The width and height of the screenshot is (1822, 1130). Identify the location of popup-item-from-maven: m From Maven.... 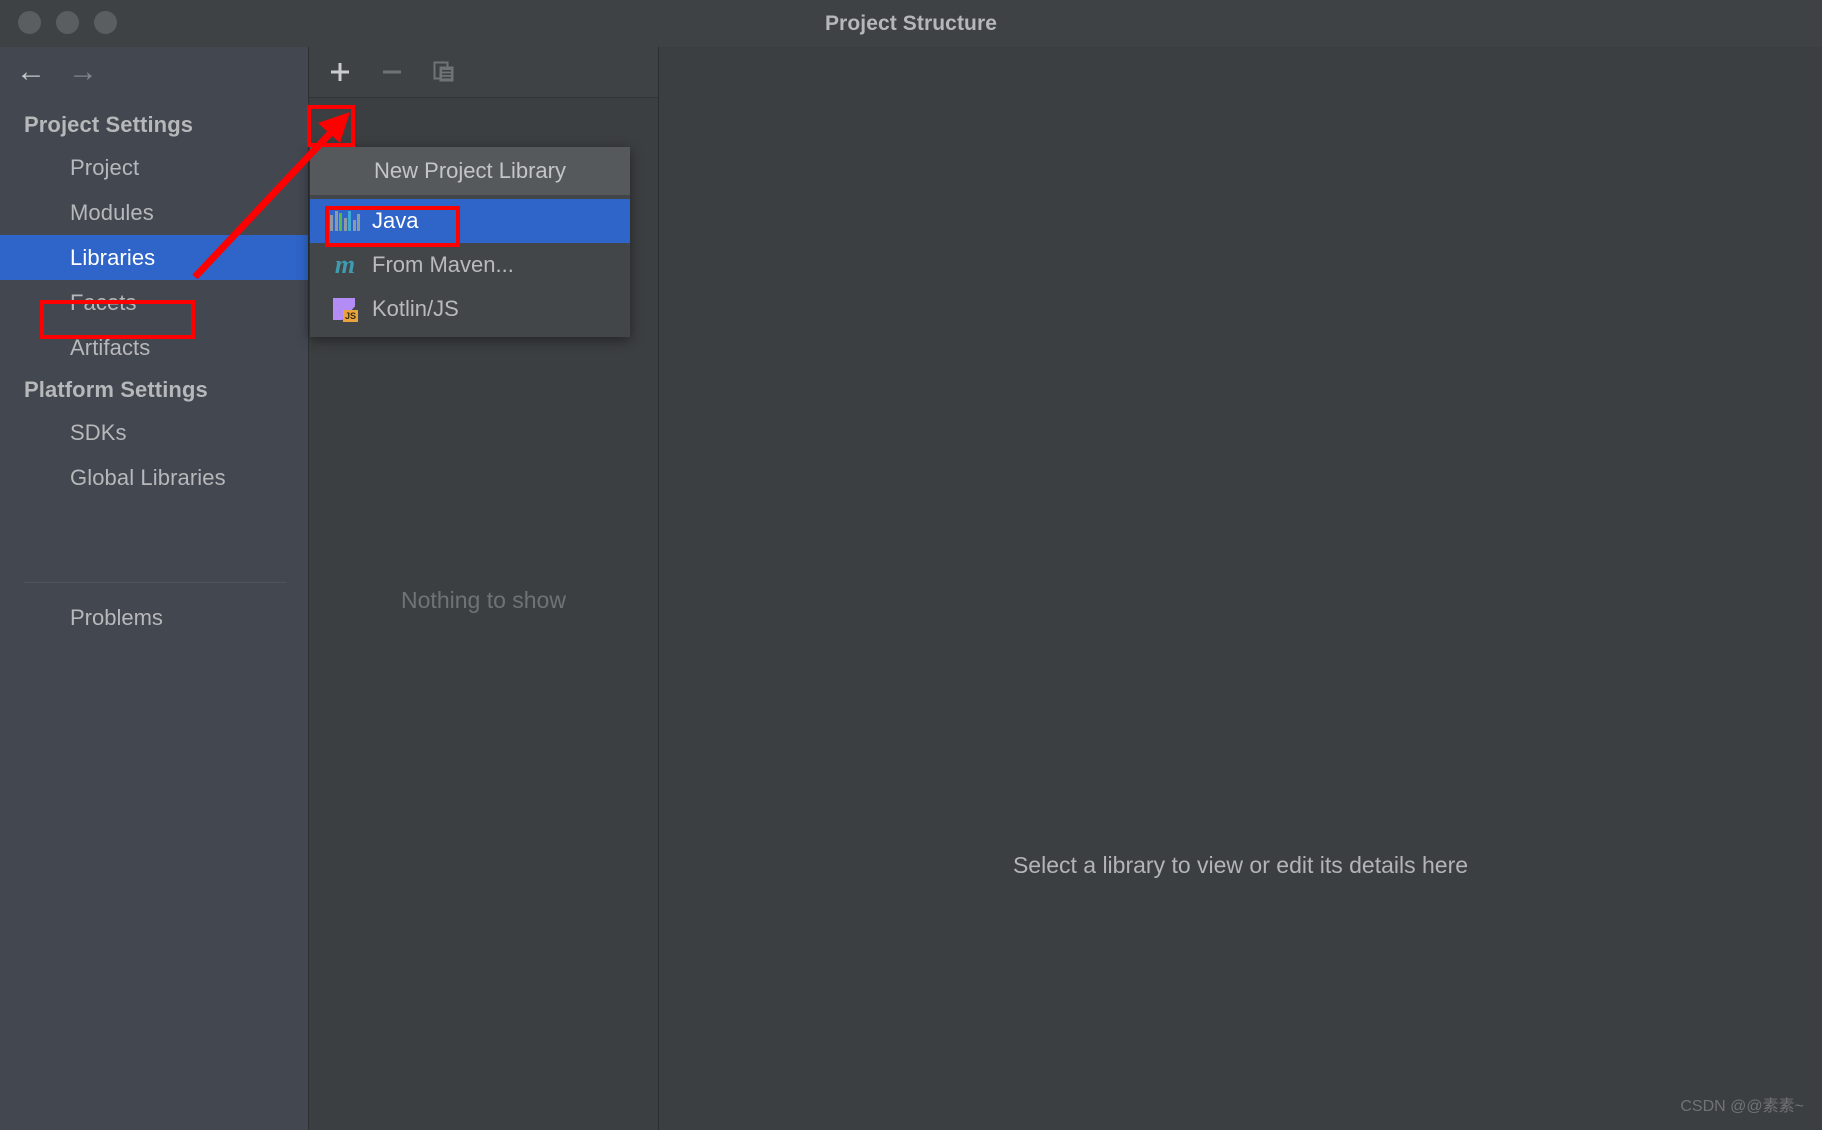
(470, 265).